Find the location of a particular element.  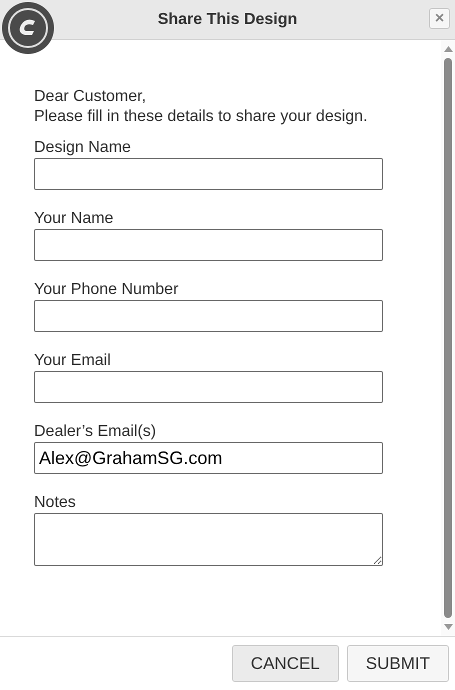

field-label: Your Name is located at coordinates (74, 219).